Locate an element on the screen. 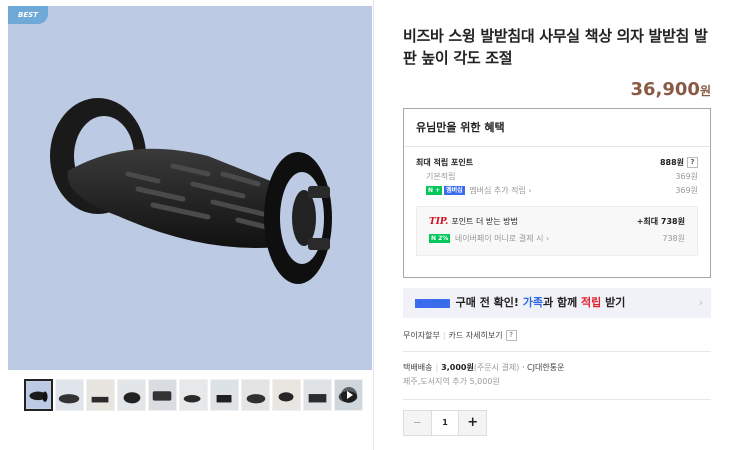  installment-row: 무이자할부 | 카드 자세히보기? is located at coordinates (557, 341).